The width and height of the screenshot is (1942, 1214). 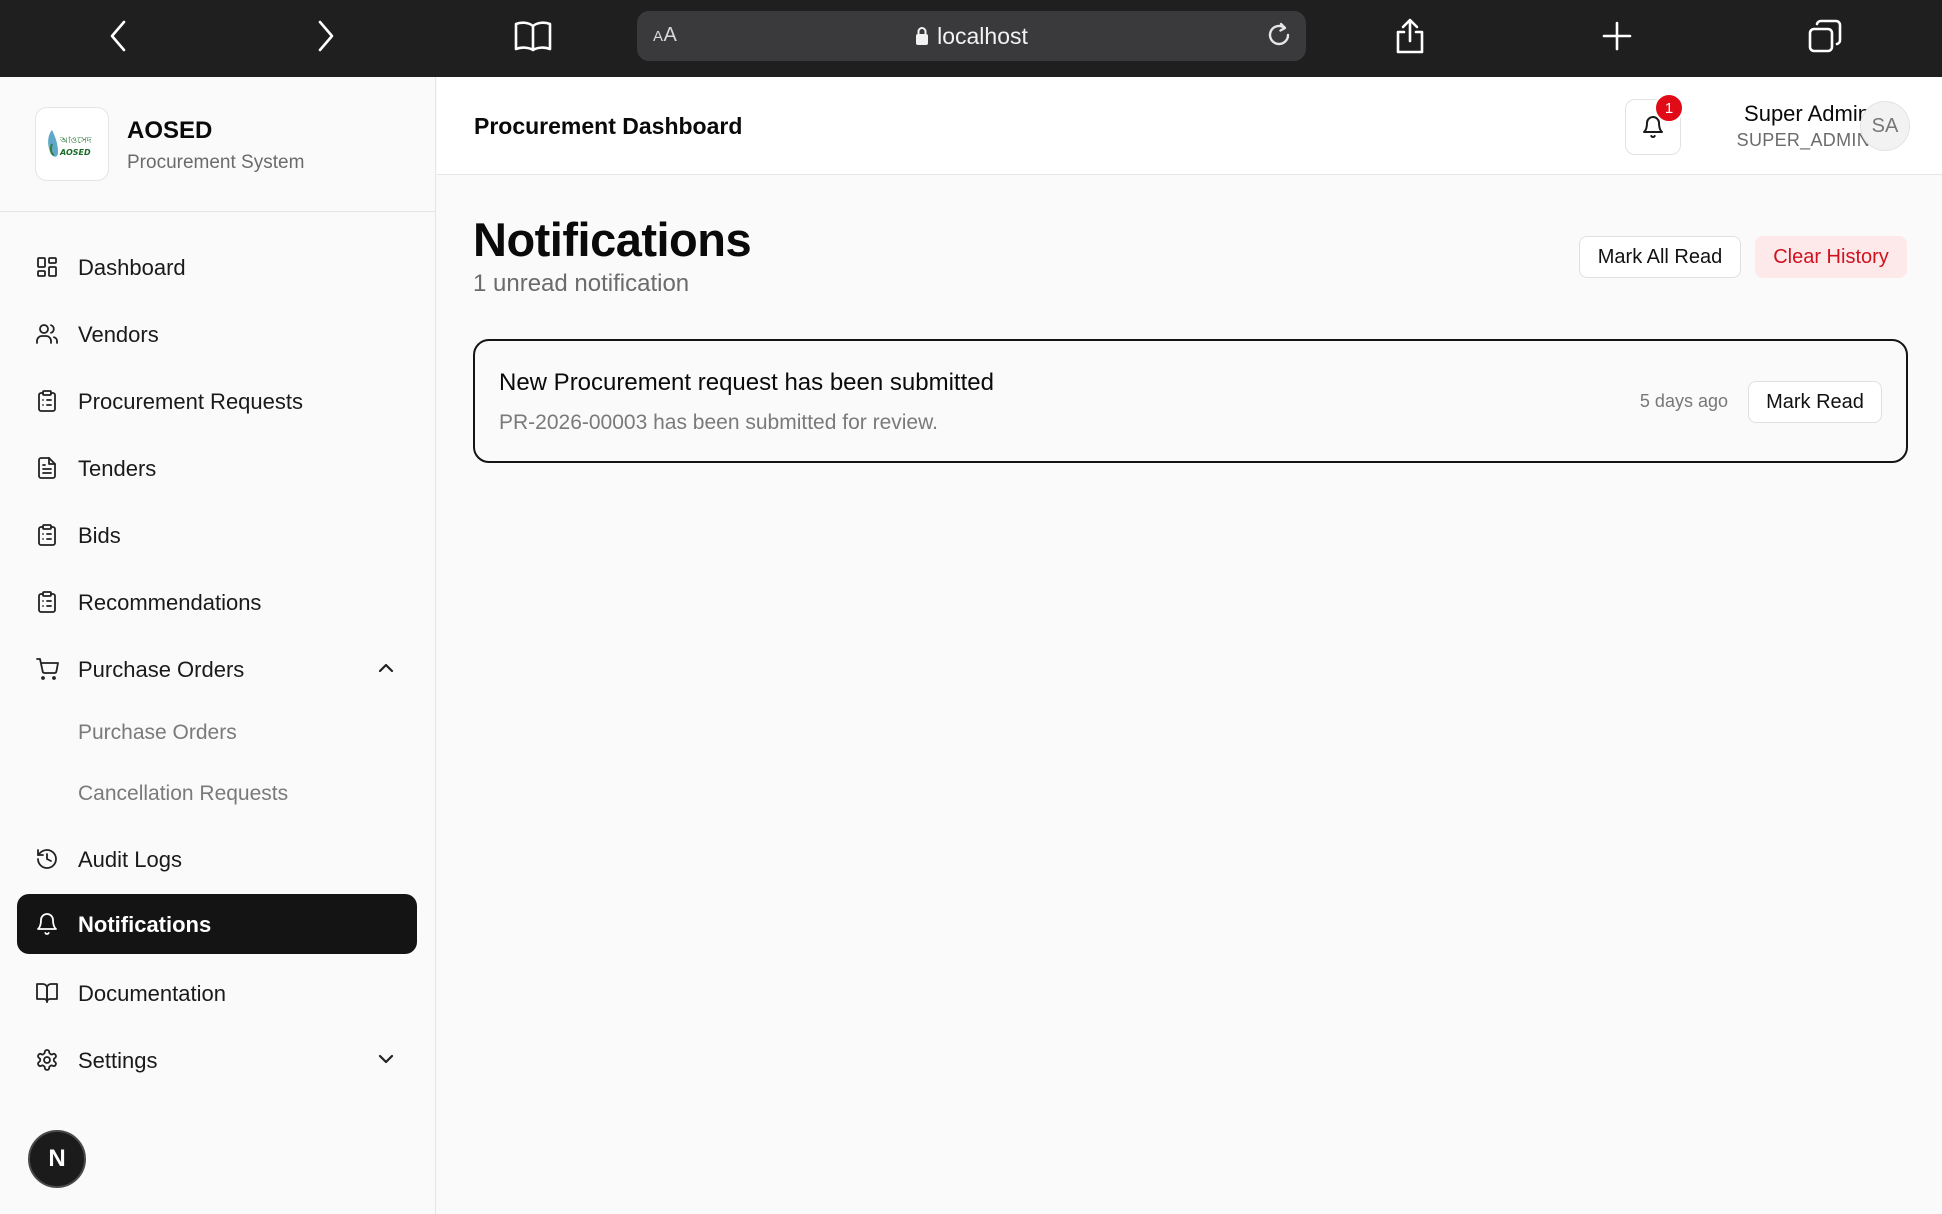 What do you see at coordinates (581, 283) in the screenshot?
I see `unread-count-text: 1 unread notification` at bounding box center [581, 283].